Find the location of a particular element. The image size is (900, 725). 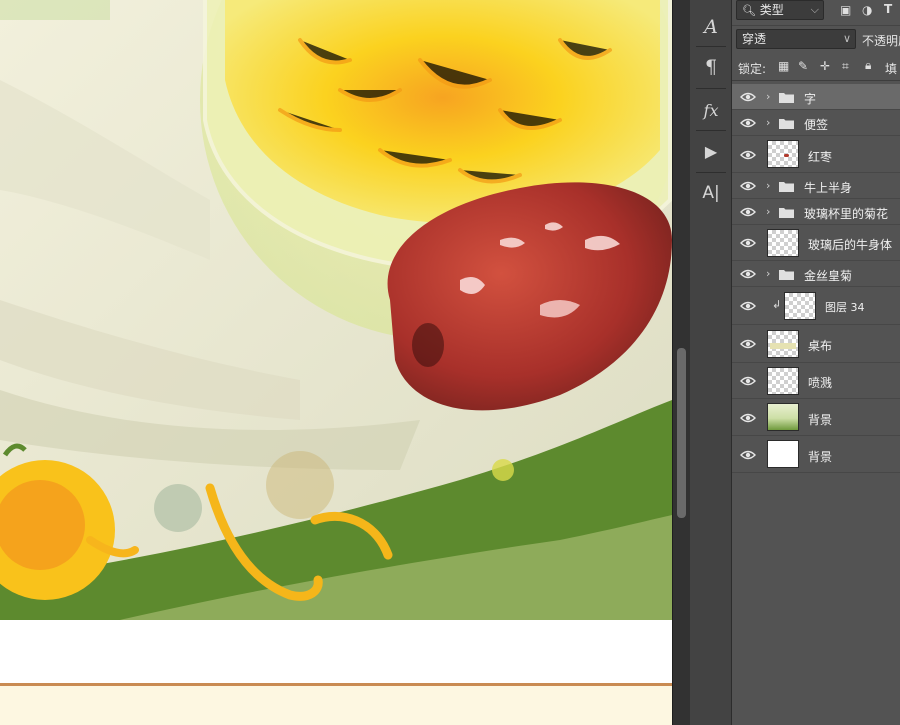

blend-mode-value: 穿透 is located at coordinates (754, 39).